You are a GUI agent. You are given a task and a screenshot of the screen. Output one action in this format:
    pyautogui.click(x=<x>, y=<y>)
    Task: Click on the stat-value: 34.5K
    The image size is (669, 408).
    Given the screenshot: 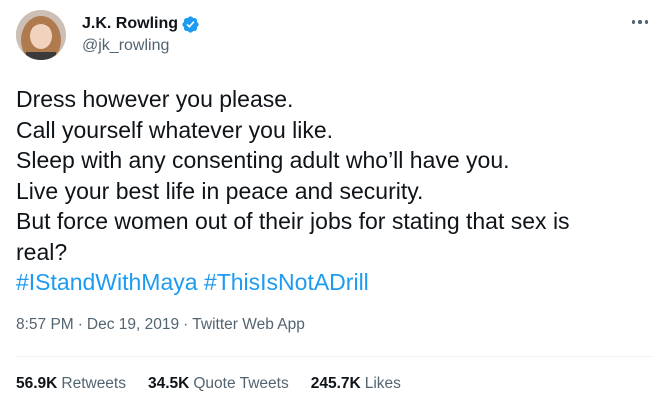 What is the action you would take?
    pyautogui.click(x=169, y=383)
    